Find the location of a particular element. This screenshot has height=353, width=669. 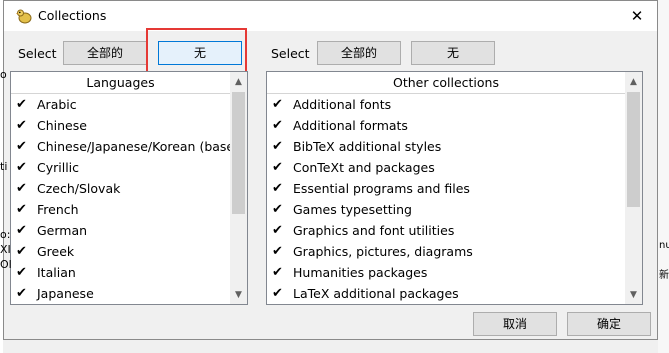

list-item: ✔ Graphics and font utilities is located at coordinates (446, 230).